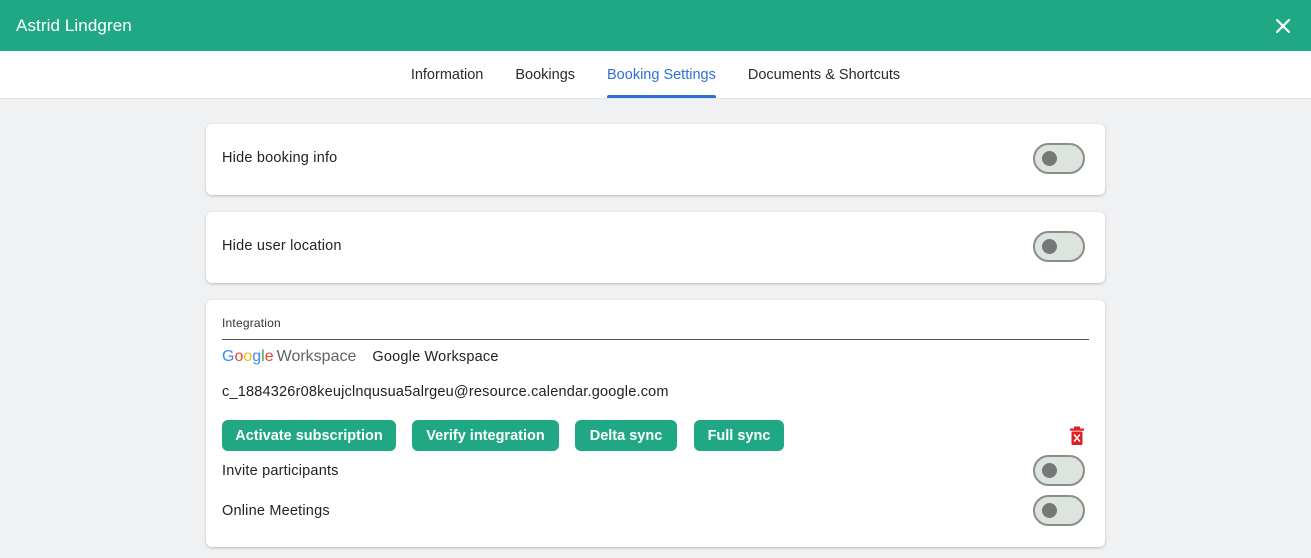 The width and height of the screenshot is (1311, 558). I want to click on invite-participants-toggle, so click(1059, 470).